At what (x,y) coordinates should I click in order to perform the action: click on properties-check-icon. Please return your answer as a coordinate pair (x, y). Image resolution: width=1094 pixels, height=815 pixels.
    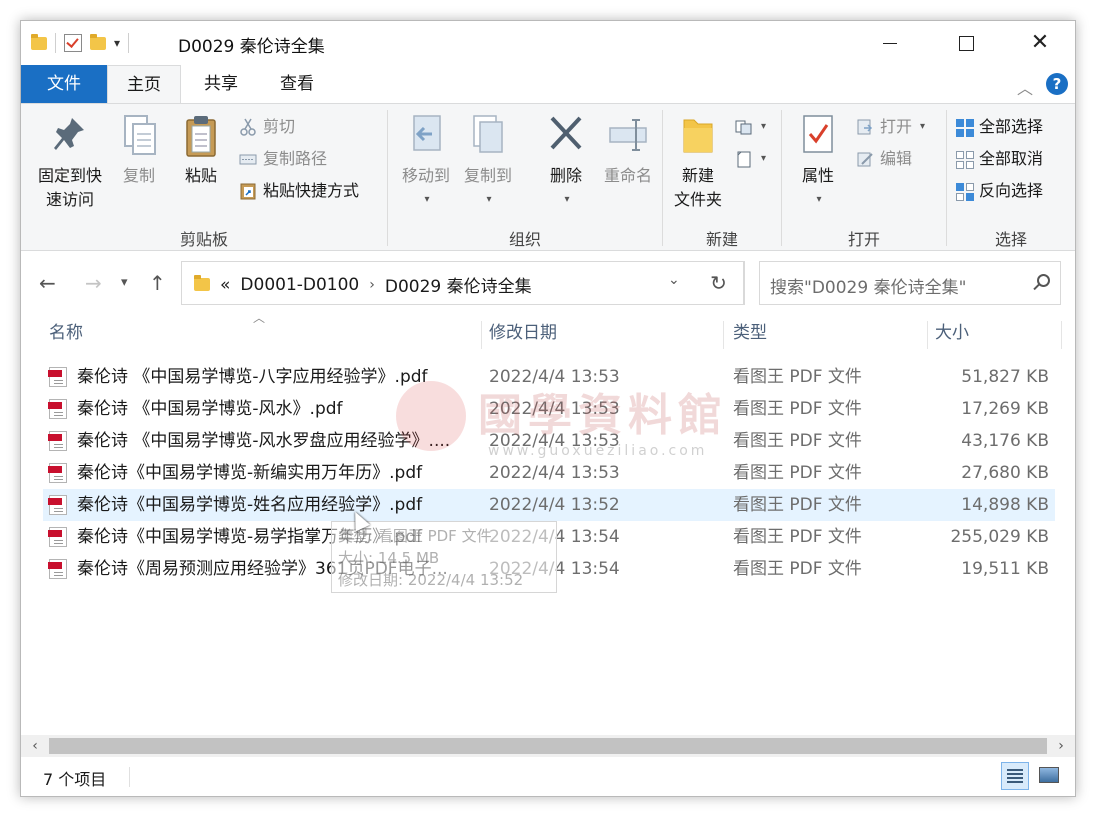
    Looking at the image, I should click on (73, 43).